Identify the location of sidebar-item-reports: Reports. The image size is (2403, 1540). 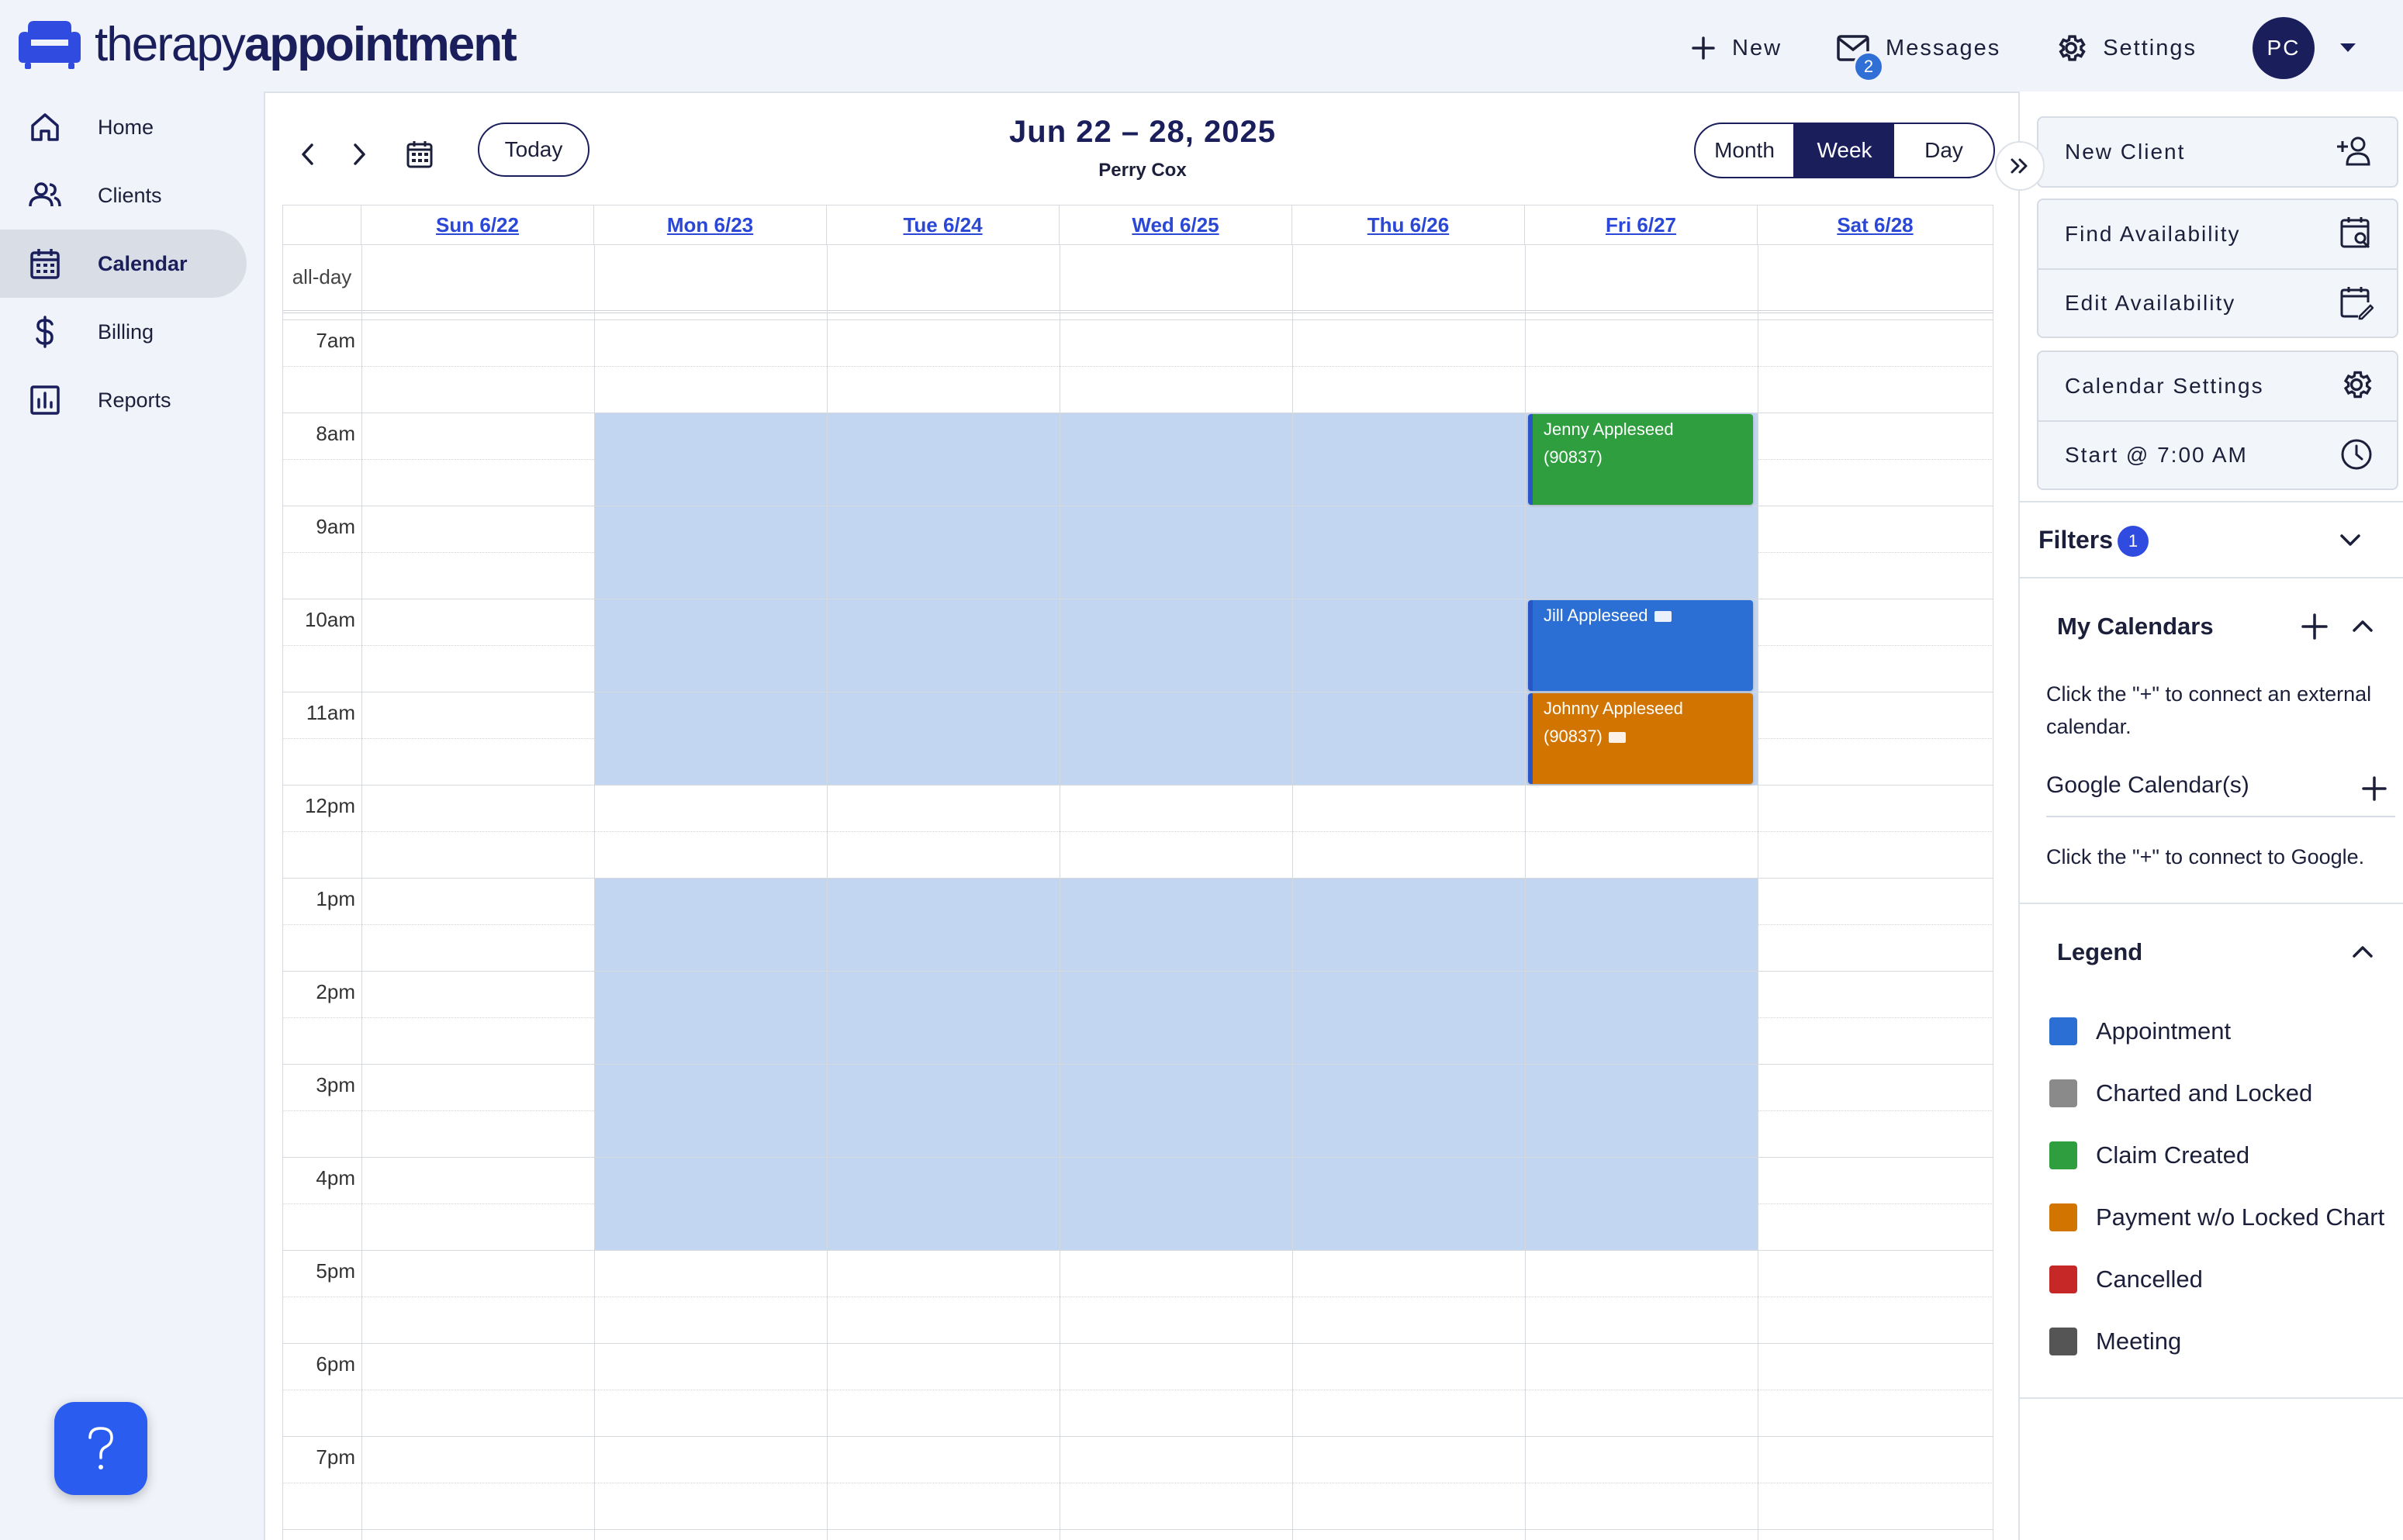
(124, 400).